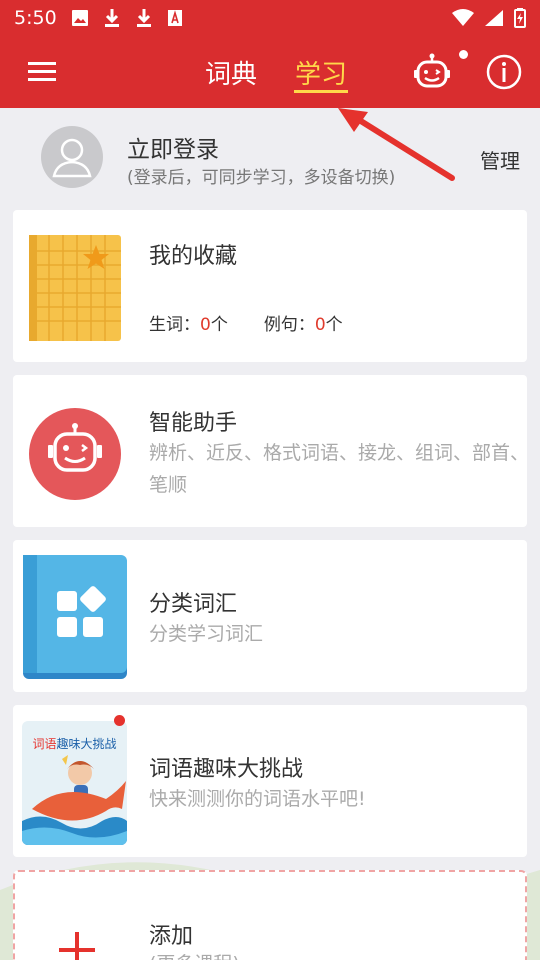  What do you see at coordinates (500, 159) in the screenshot?
I see `manage-button: 管理` at bounding box center [500, 159].